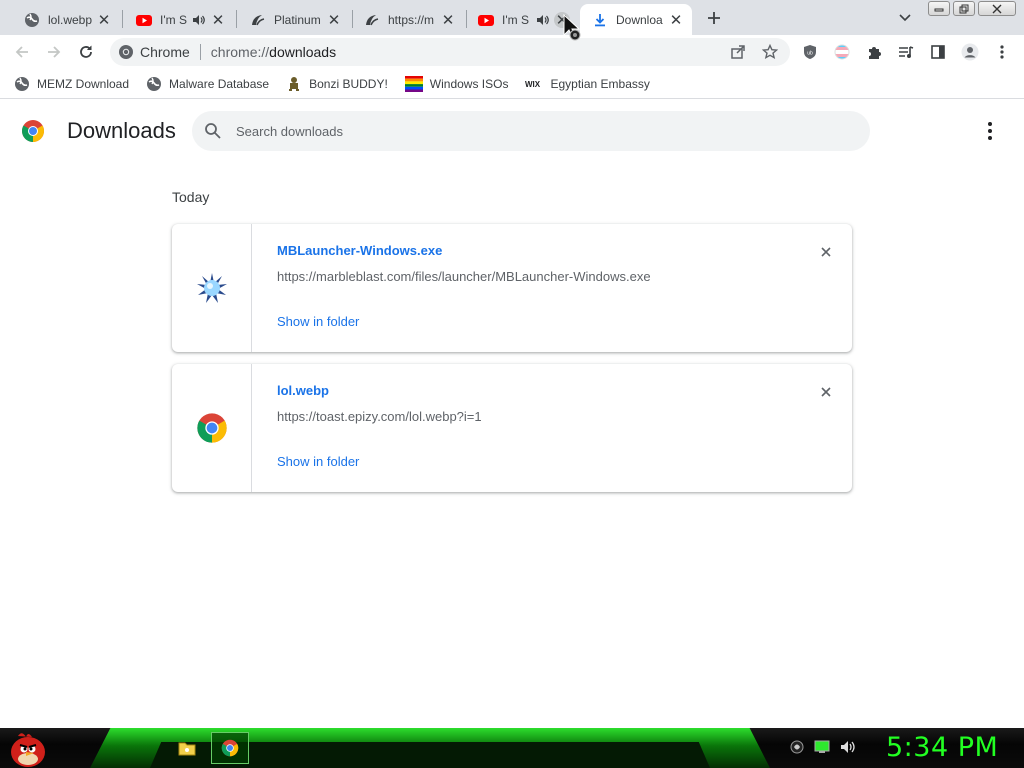 This screenshot has width=1024, height=768. What do you see at coordinates (207, 84) in the screenshot?
I see `bookmark-malware-database: Malware Database` at bounding box center [207, 84].